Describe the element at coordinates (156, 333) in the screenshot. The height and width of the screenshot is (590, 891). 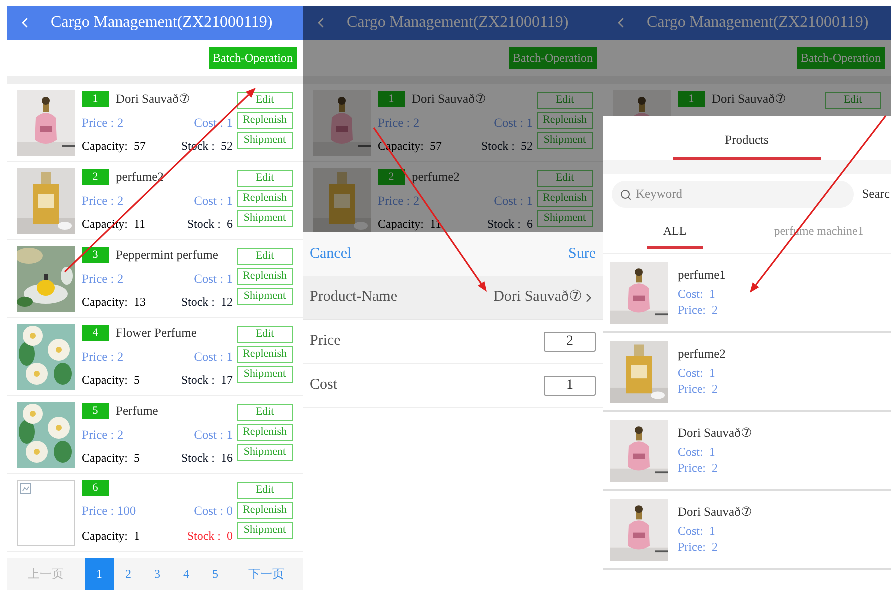
I see `product-name: Flower Perfume` at that location.